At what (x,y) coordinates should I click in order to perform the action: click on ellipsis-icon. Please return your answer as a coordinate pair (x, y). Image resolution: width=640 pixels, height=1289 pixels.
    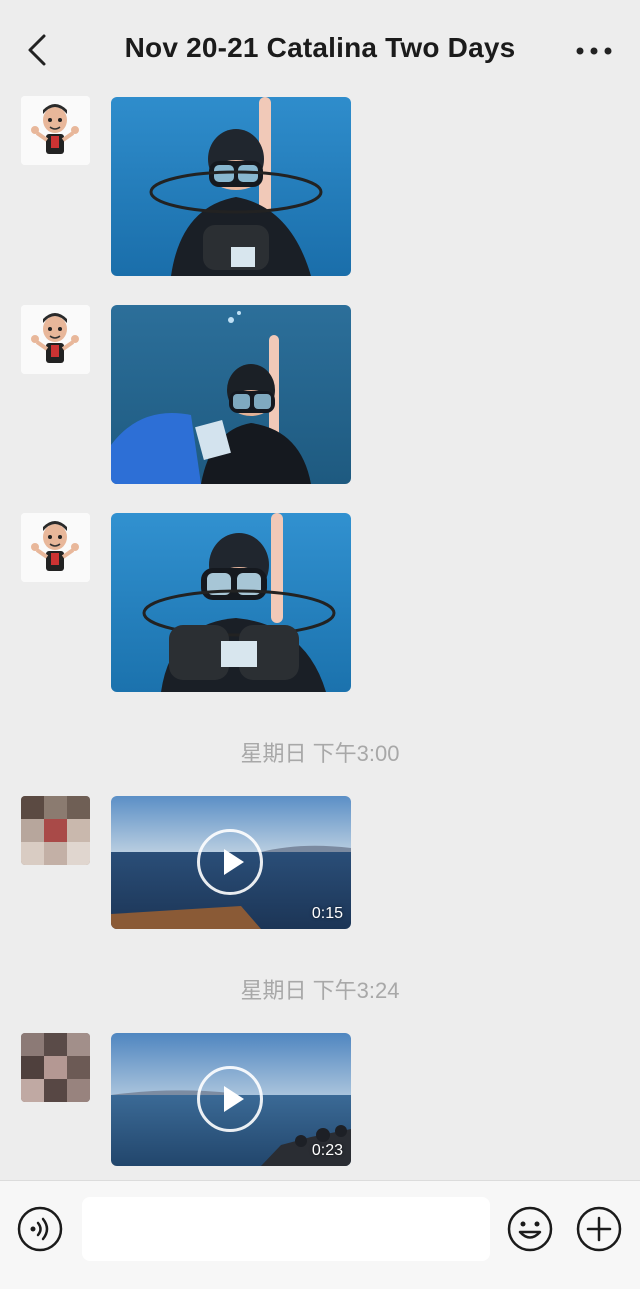
    Looking at the image, I should click on (594, 51).